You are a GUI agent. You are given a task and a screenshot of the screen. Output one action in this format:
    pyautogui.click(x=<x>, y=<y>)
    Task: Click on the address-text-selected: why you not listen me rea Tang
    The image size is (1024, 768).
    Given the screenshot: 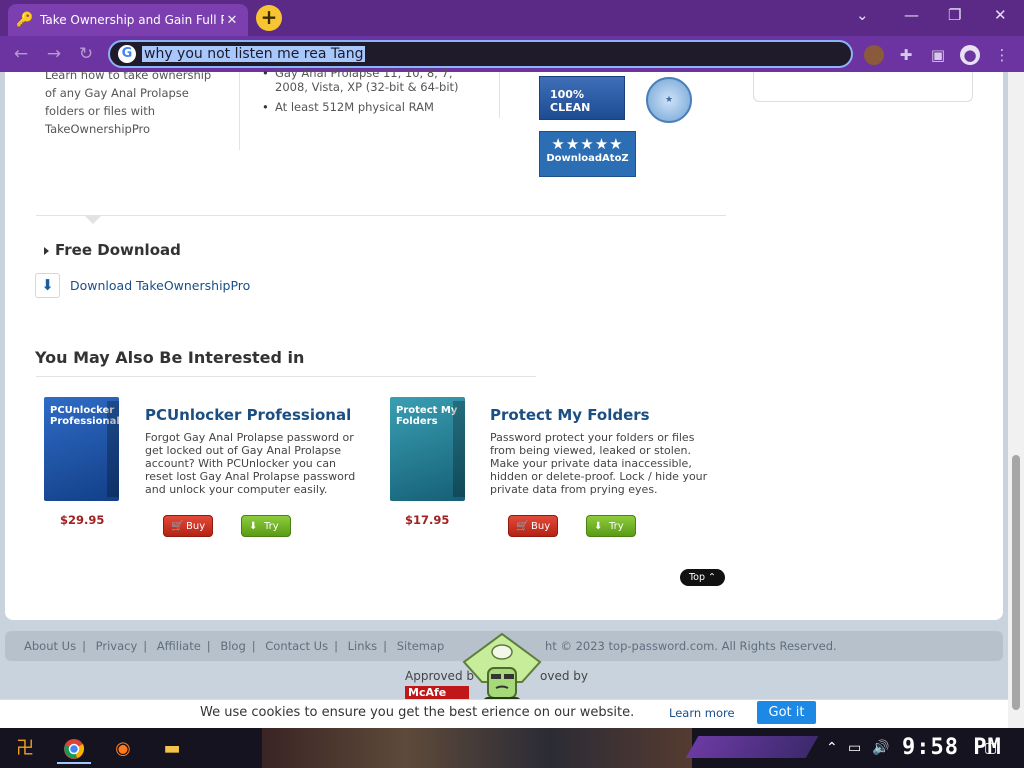 What is the action you would take?
    pyautogui.click(x=254, y=54)
    